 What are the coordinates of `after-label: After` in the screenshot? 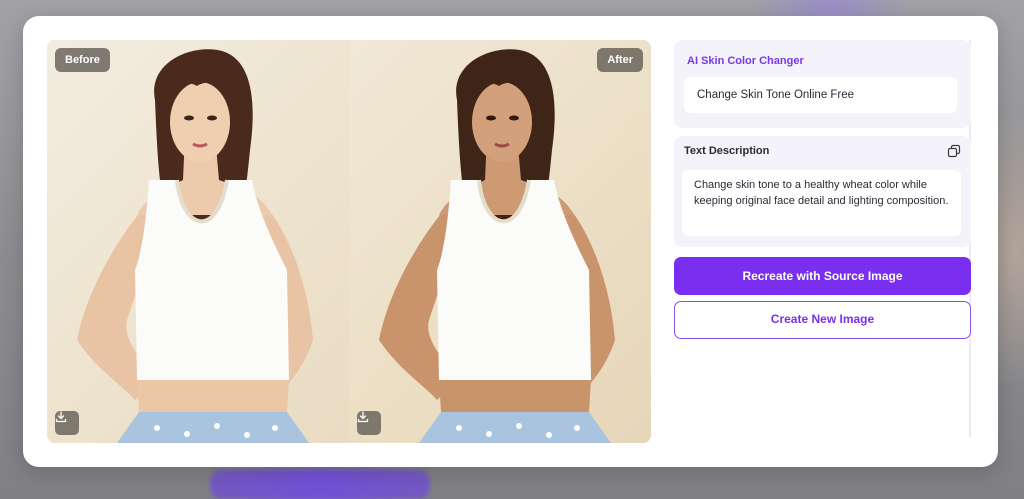 It's located at (620, 60).